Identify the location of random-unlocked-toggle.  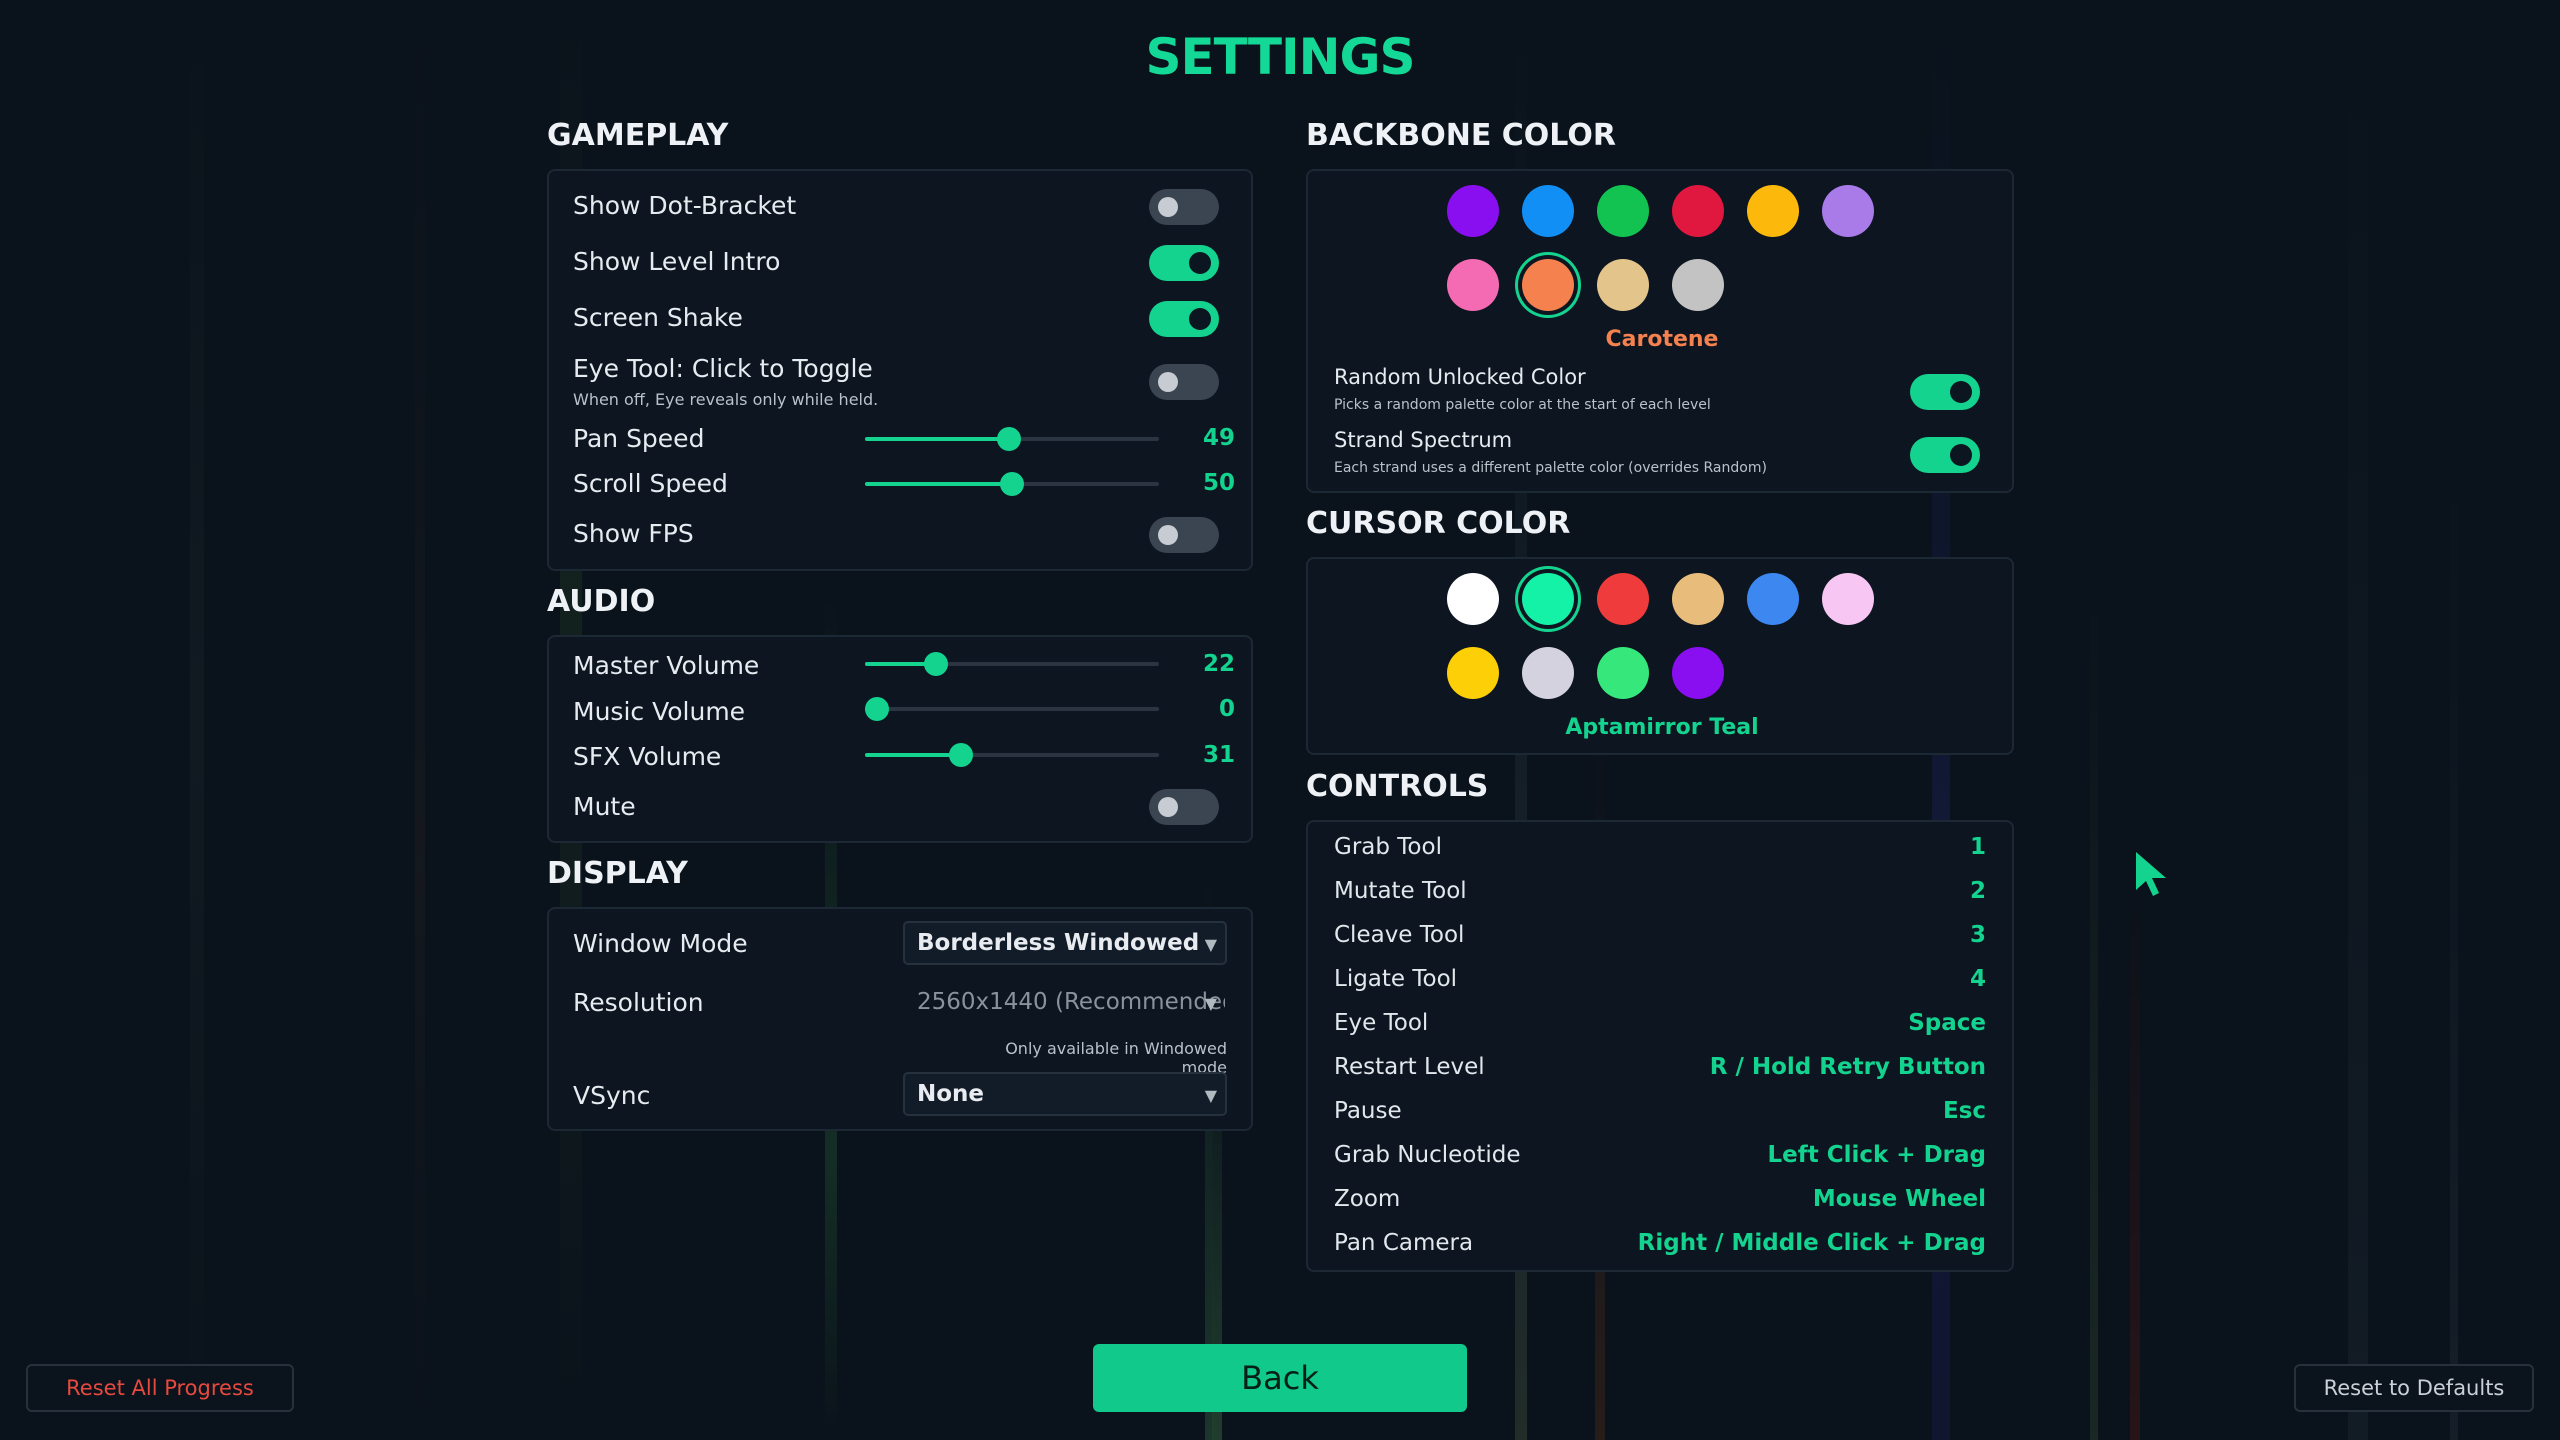
(1945, 392).